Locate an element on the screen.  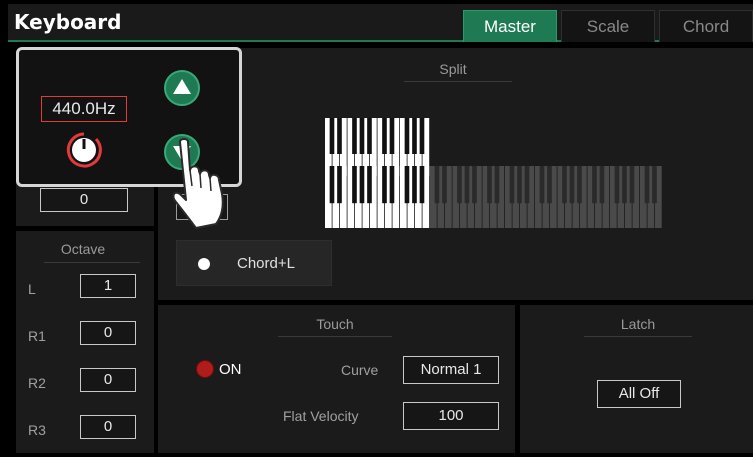
keyboard-lower-range is located at coordinates (493, 197).